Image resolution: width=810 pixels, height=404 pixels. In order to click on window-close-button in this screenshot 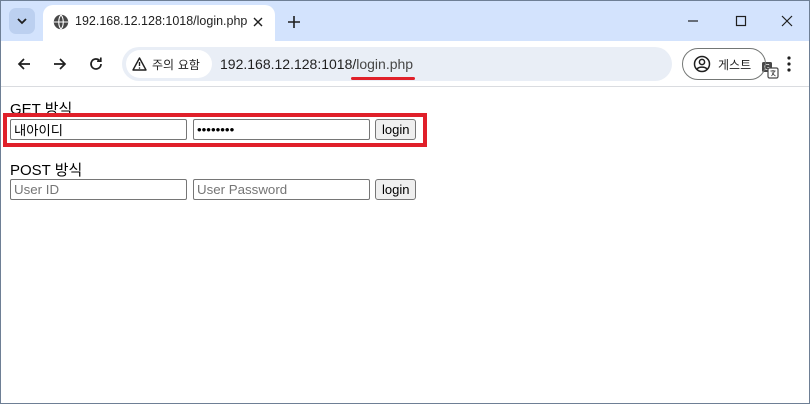, I will do `click(787, 21)`.